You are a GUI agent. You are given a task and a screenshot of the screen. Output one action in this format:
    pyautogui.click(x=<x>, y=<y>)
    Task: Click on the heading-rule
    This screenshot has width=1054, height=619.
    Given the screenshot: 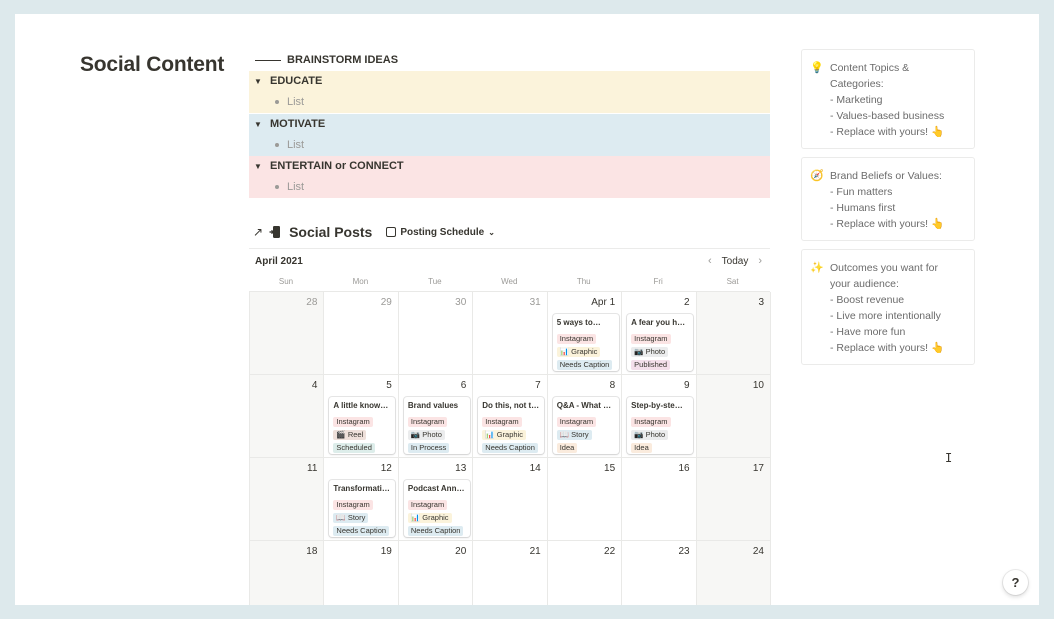 What is the action you would take?
    pyautogui.click(x=268, y=60)
    